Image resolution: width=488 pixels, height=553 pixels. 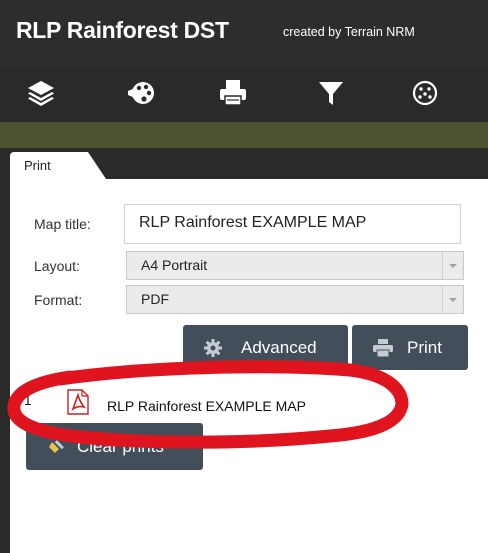 I want to click on clear-prints-button: Clear prints, so click(x=114, y=446).